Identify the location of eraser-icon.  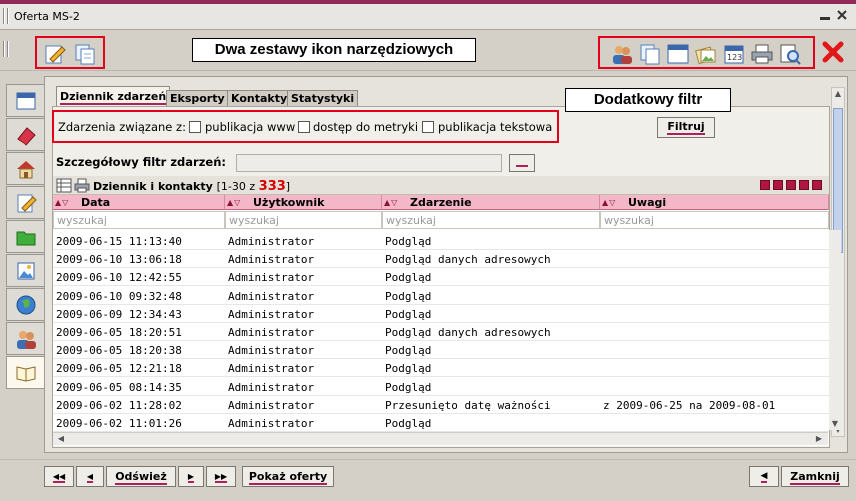
(26, 136).